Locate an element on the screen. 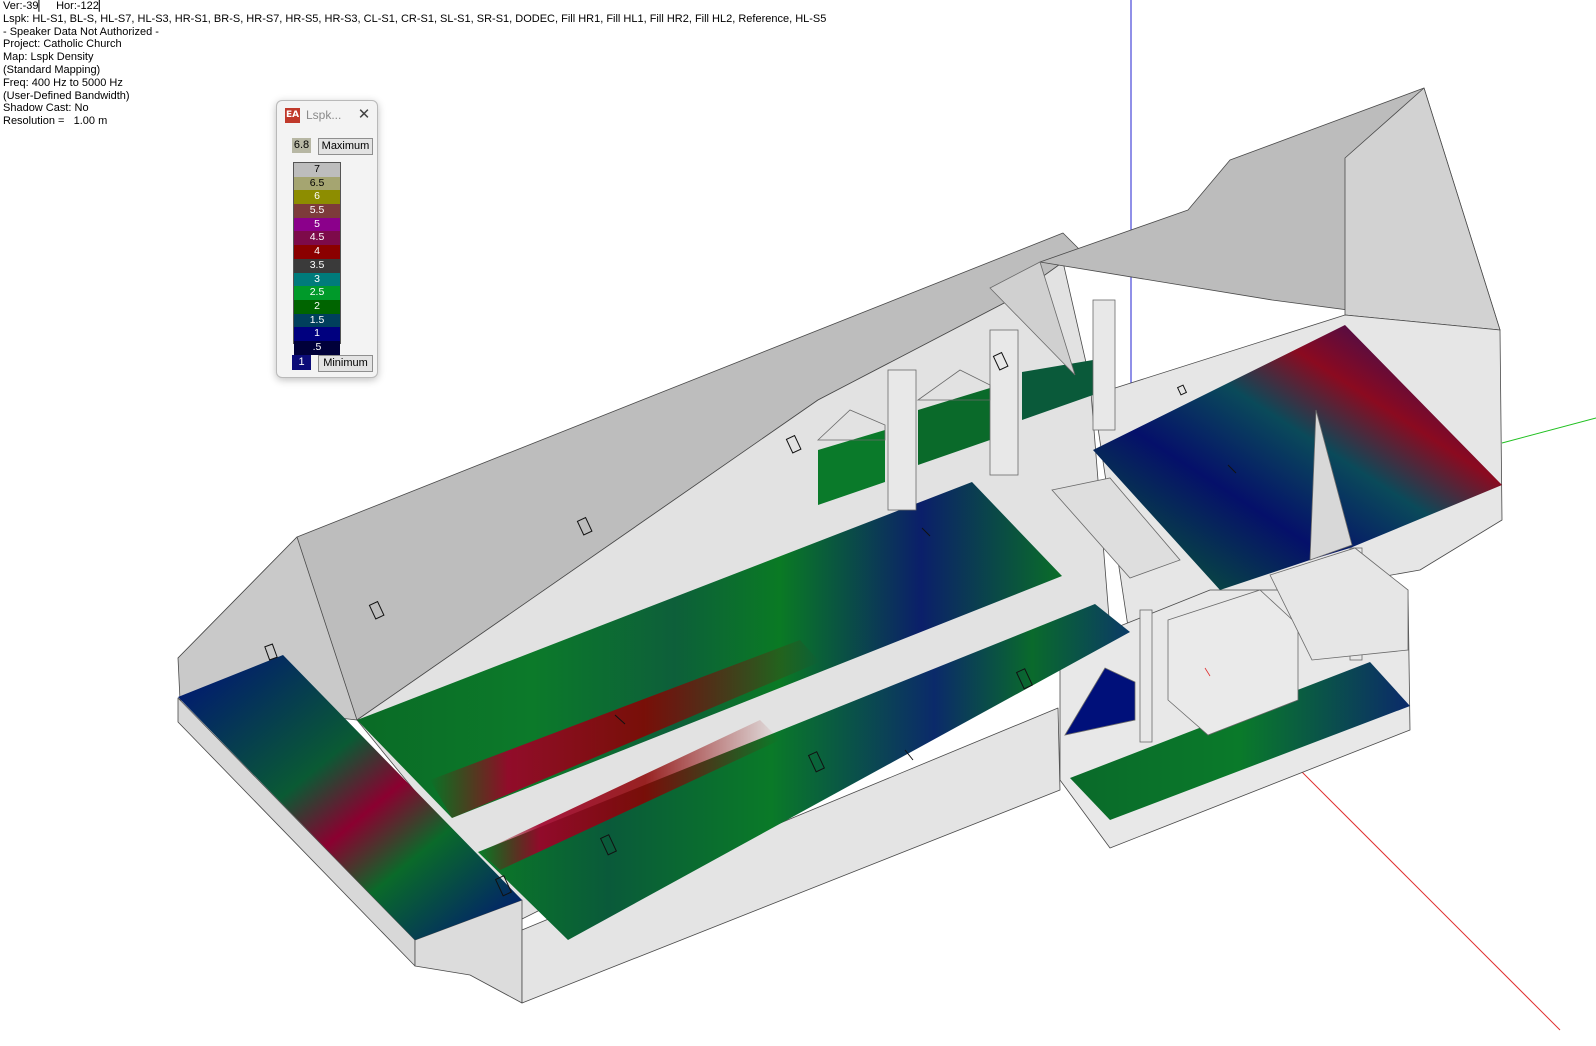 The image size is (1596, 1046). minimum-value: 1 is located at coordinates (301, 362).